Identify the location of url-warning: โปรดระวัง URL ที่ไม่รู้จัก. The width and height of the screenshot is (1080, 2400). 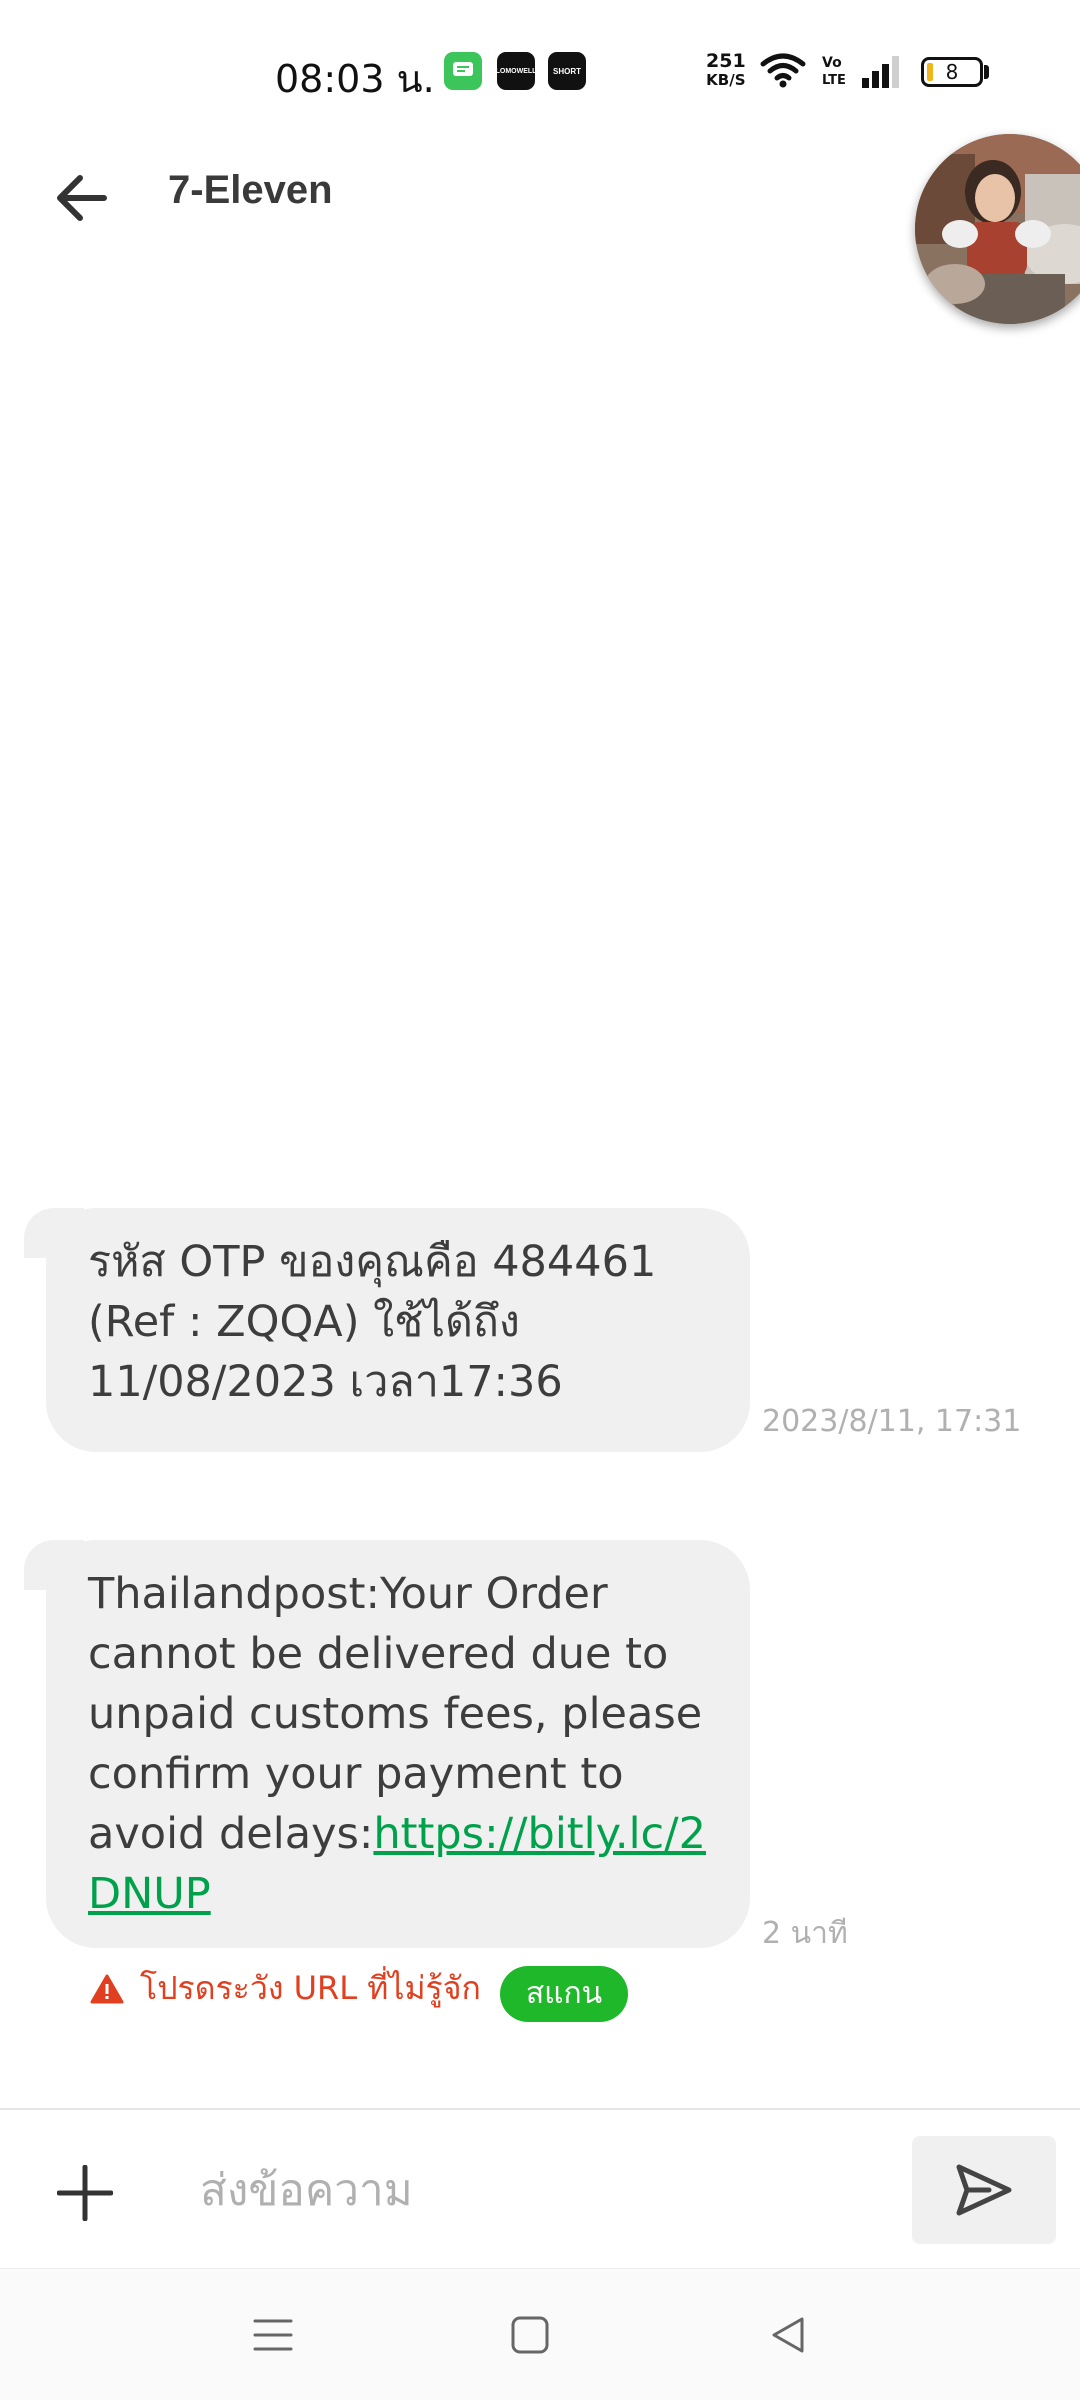
(285, 1988).